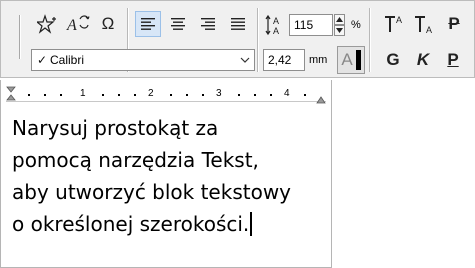 This screenshot has height=268, width=475. I want to click on right-indent-marker-icon, so click(321, 100).